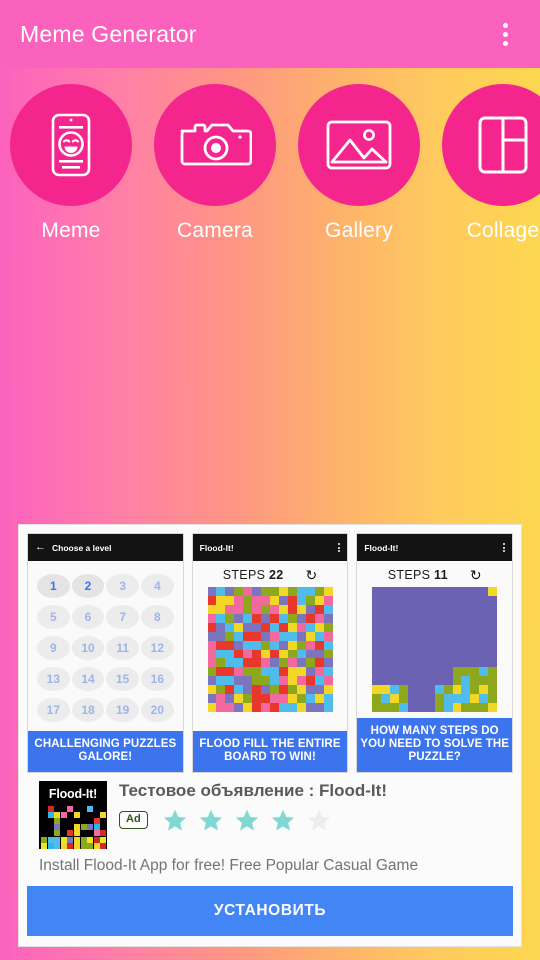 This screenshot has width=540, height=960. Describe the element at coordinates (215, 163) in the screenshot. I see `shortcut-camera: Camera` at that location.